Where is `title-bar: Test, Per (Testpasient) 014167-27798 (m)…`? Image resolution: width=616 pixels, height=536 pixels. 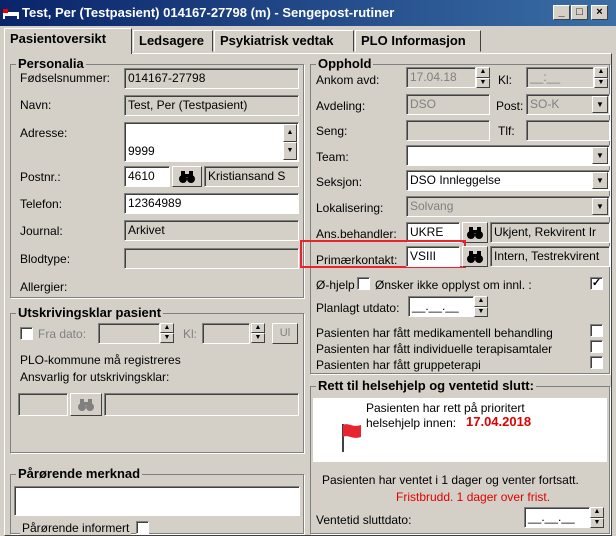 title-bar: Test, Per (Testpasient) 014167-27798 (m)… is located at coordinates (308, 13).